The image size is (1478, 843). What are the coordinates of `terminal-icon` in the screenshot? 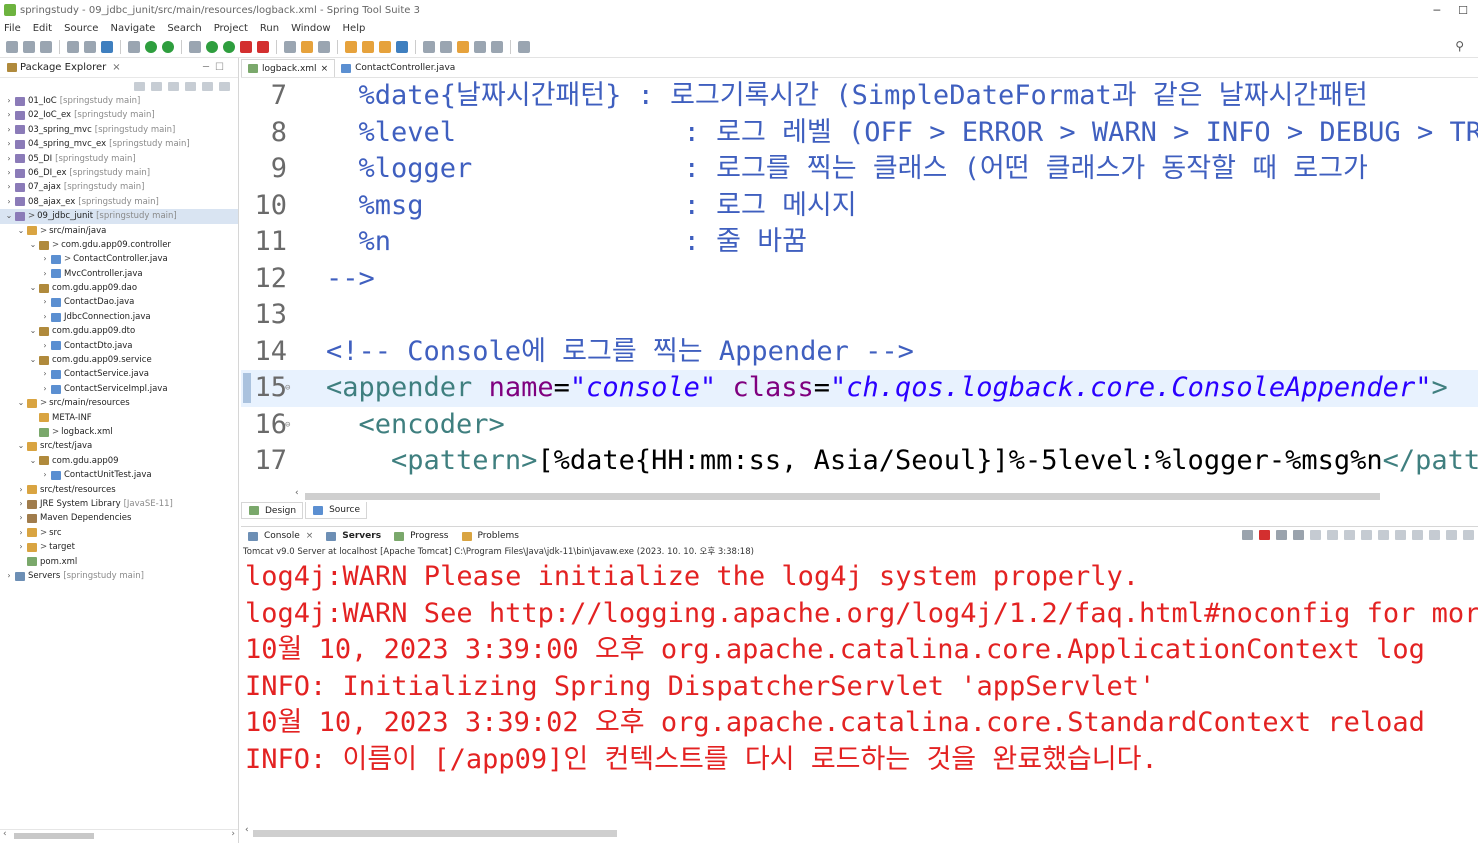 It's located at (107, 46).